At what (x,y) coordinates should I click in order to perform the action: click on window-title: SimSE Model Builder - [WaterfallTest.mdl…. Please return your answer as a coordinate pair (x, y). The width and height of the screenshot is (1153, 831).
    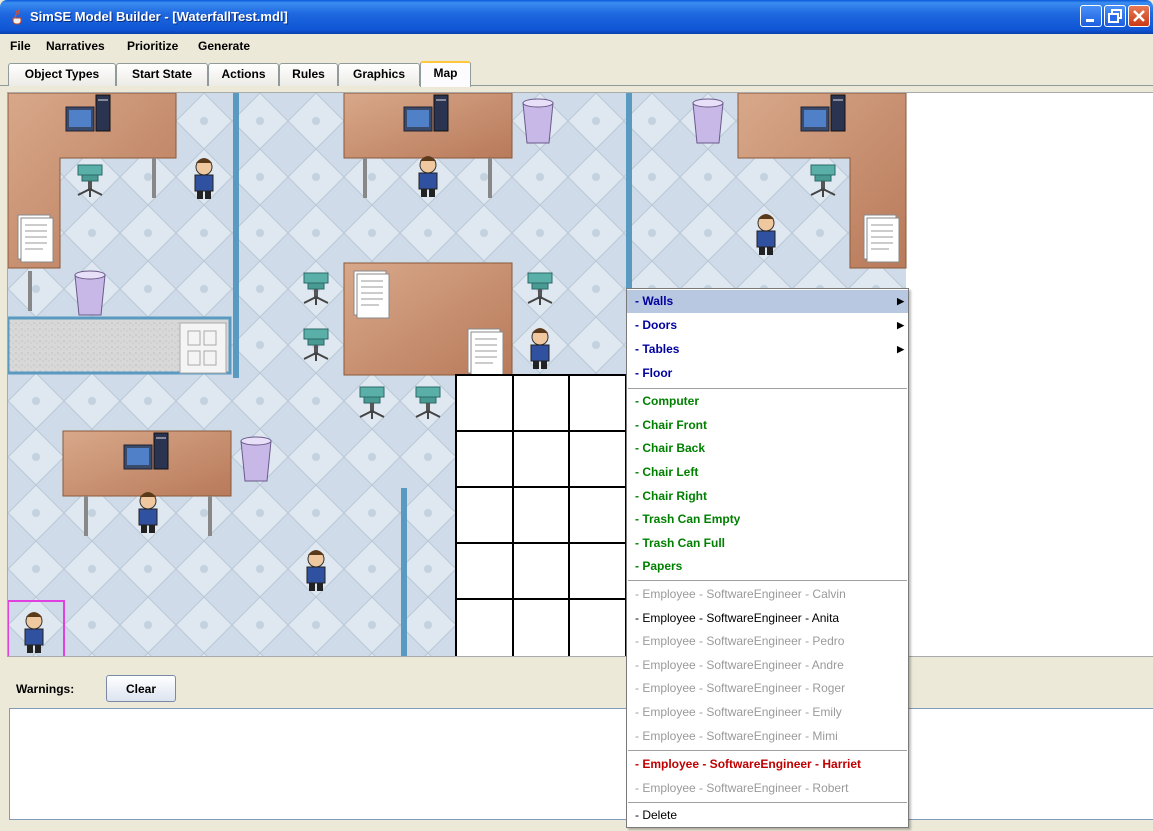
    Looking at the image, I should click on (159, 16).